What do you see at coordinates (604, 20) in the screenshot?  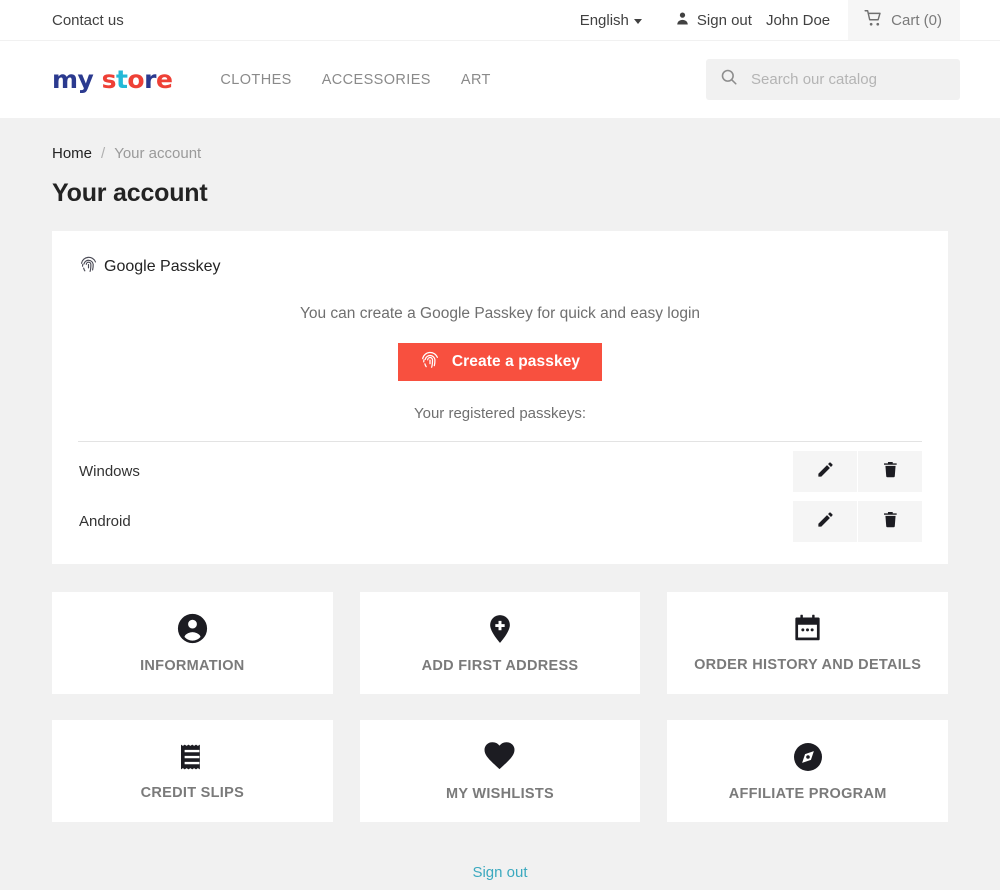 I see `language-label: English` at bounding box center [604, 20].